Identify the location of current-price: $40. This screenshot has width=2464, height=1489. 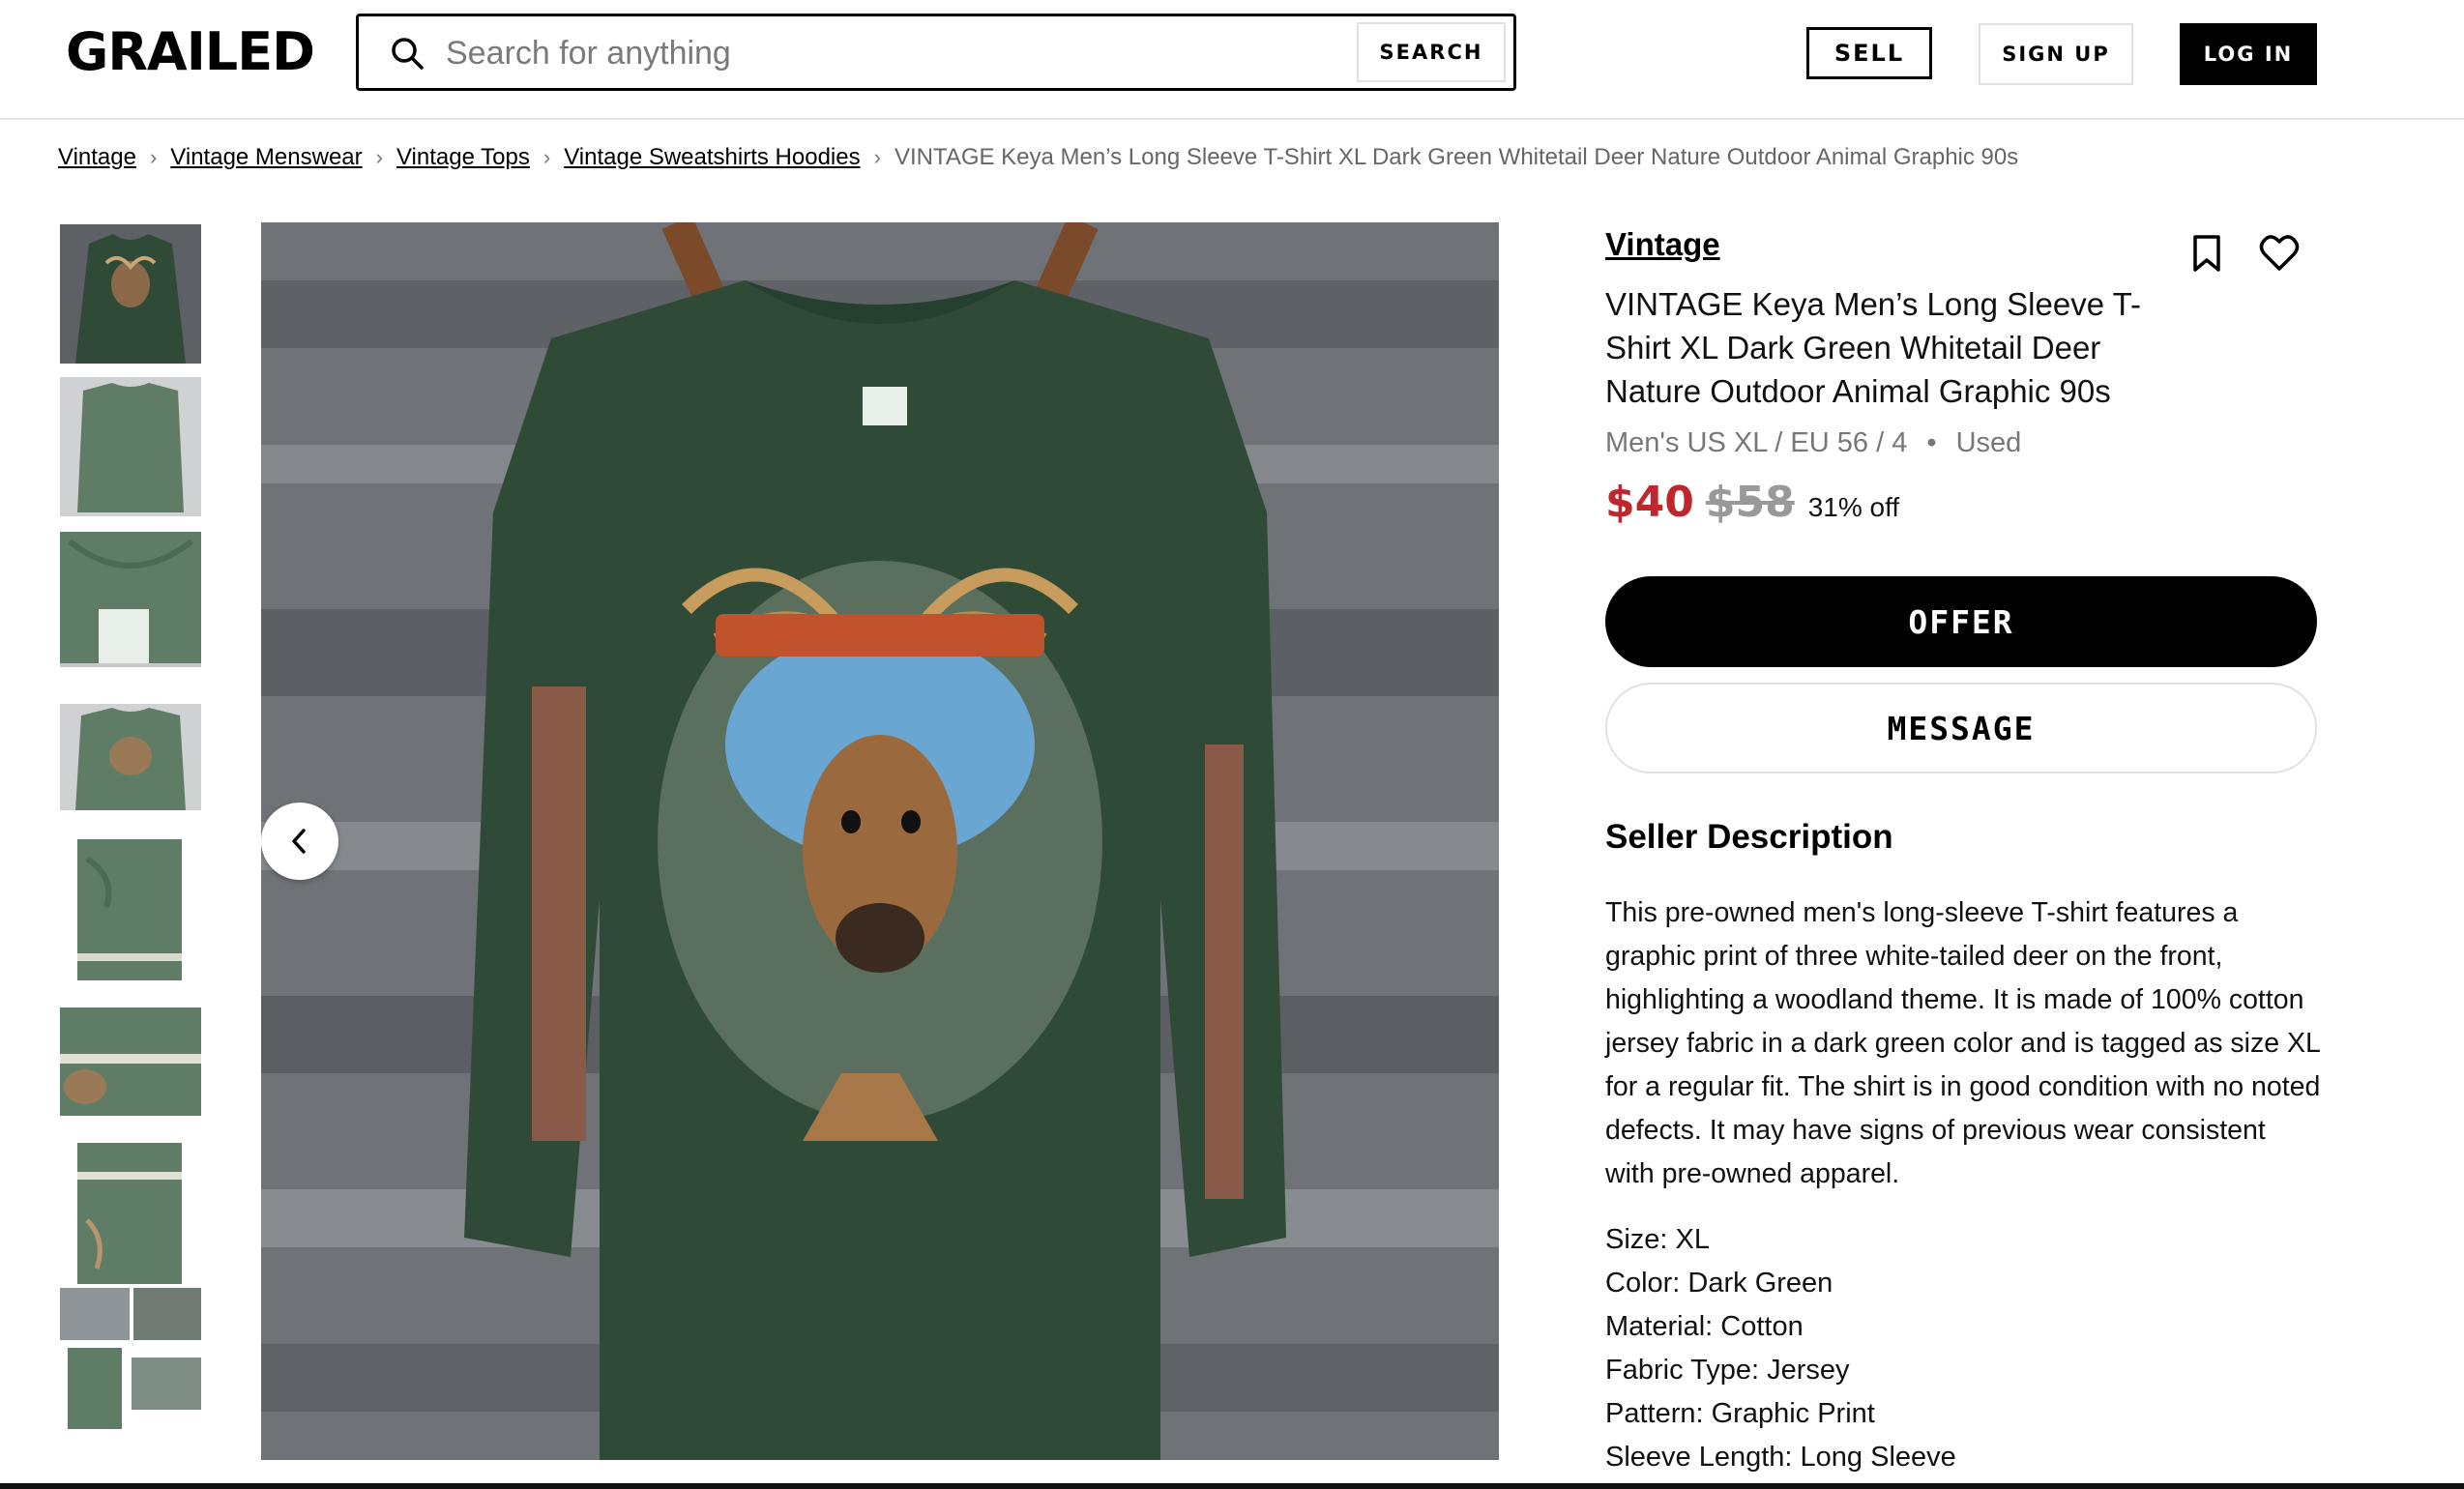
(1650, 503).